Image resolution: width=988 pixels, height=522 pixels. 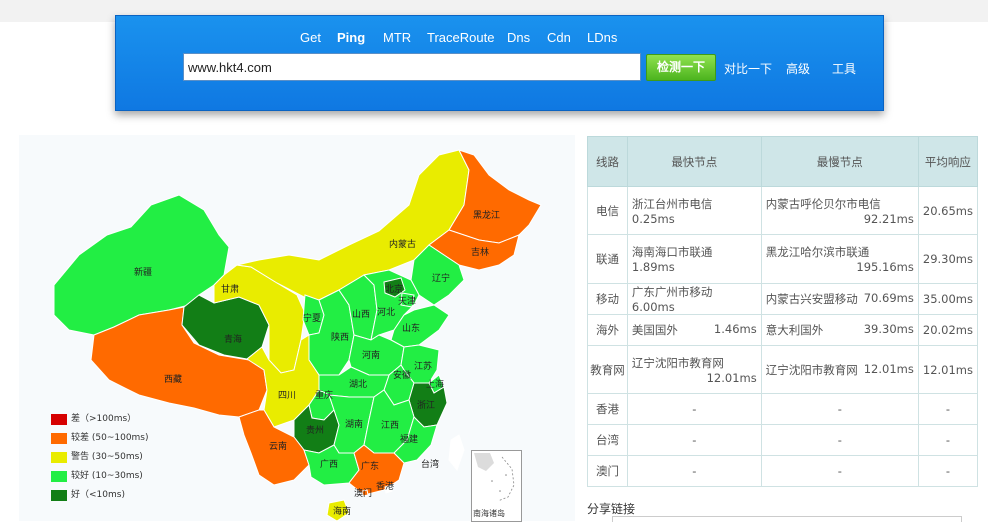 What do you see at coordinates (315, 430) in the screenshot?
I see `label-guizhou: 贵州` at bounding box center [315, 430].